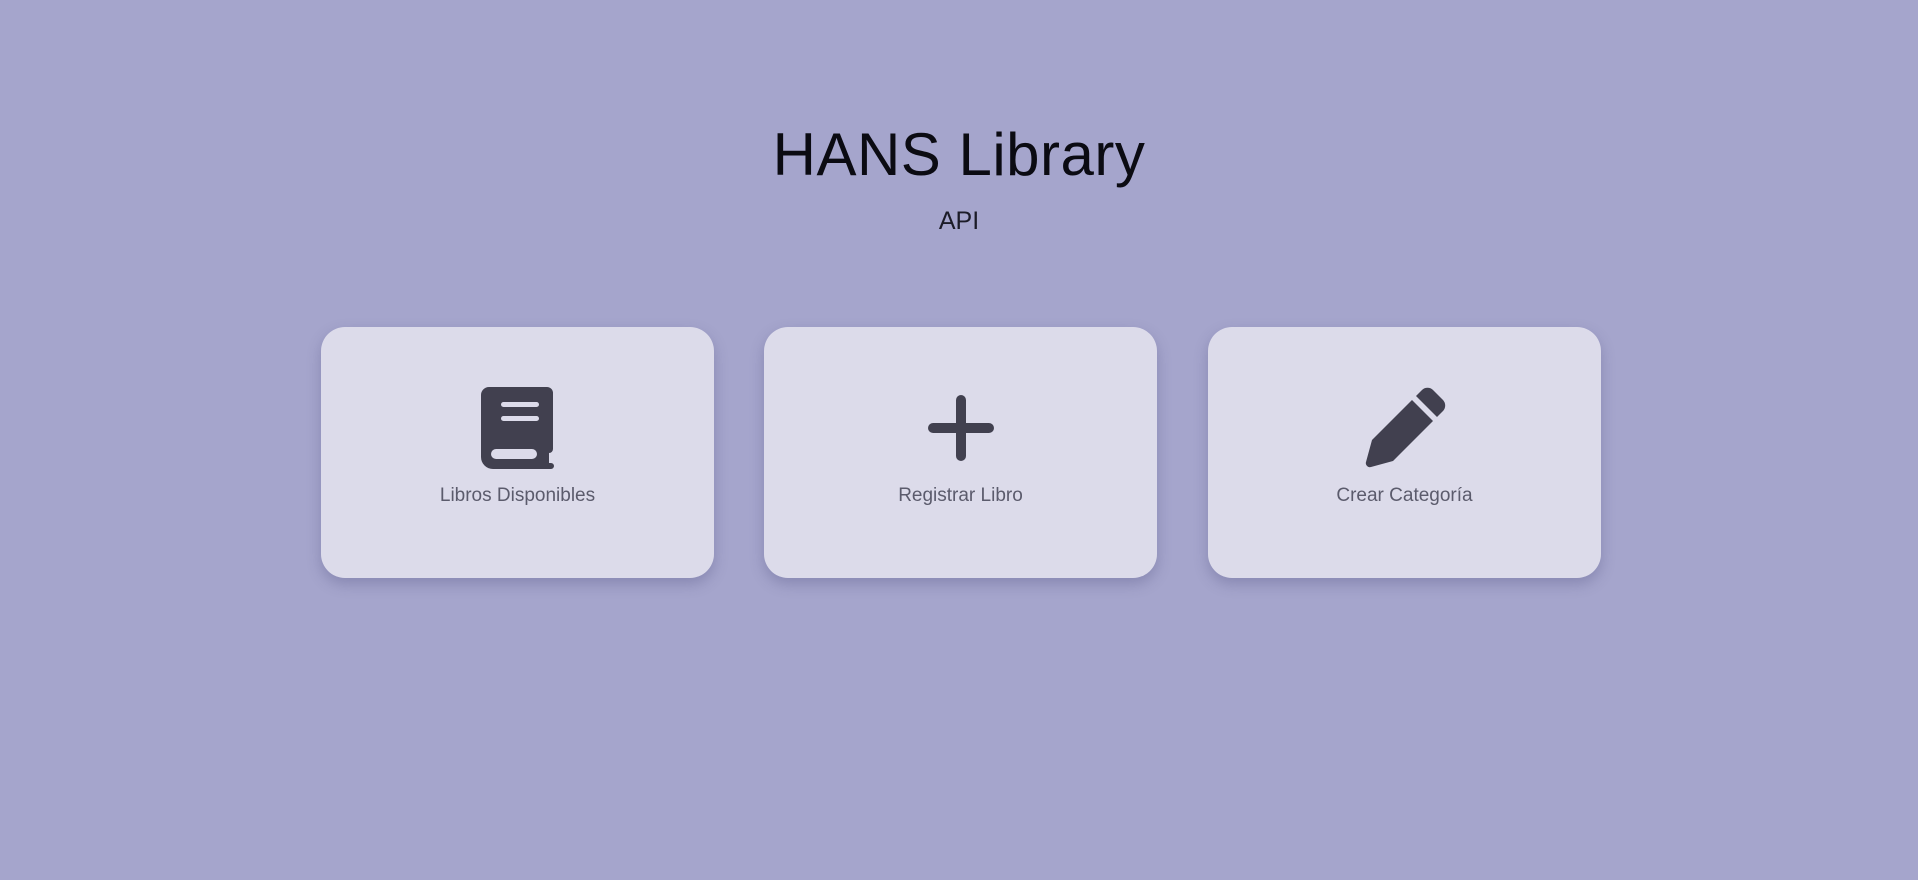 The image size is (1918, 880). I want to click on crear-categoria-card: Crear Categoría, so click(1404, 452).